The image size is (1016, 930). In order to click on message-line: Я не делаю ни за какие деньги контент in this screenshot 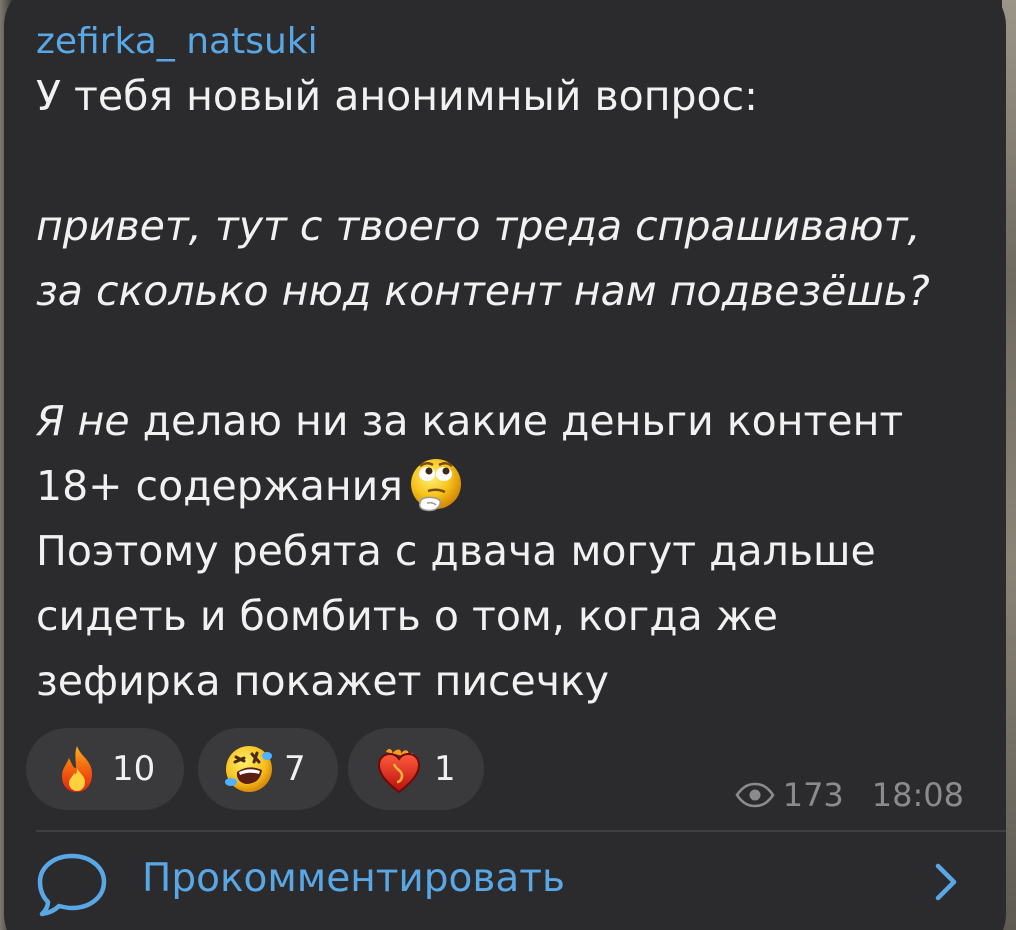, I will do `click(506, 421)`.